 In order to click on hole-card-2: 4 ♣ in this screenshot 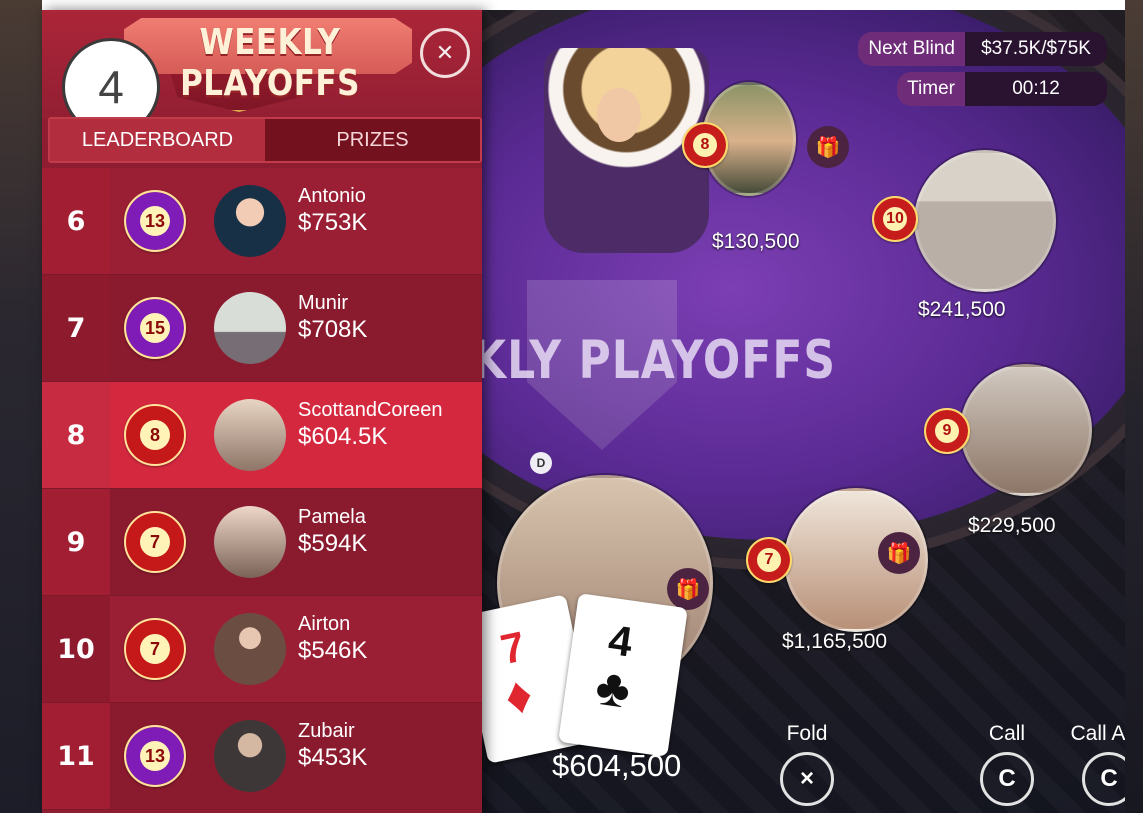, I will do `click(623, 675)`.